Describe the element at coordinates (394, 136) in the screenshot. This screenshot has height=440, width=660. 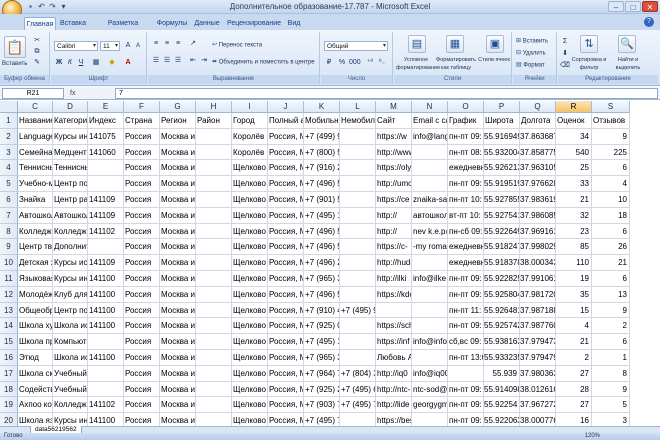
I see `table-cell: https://w` at that location.